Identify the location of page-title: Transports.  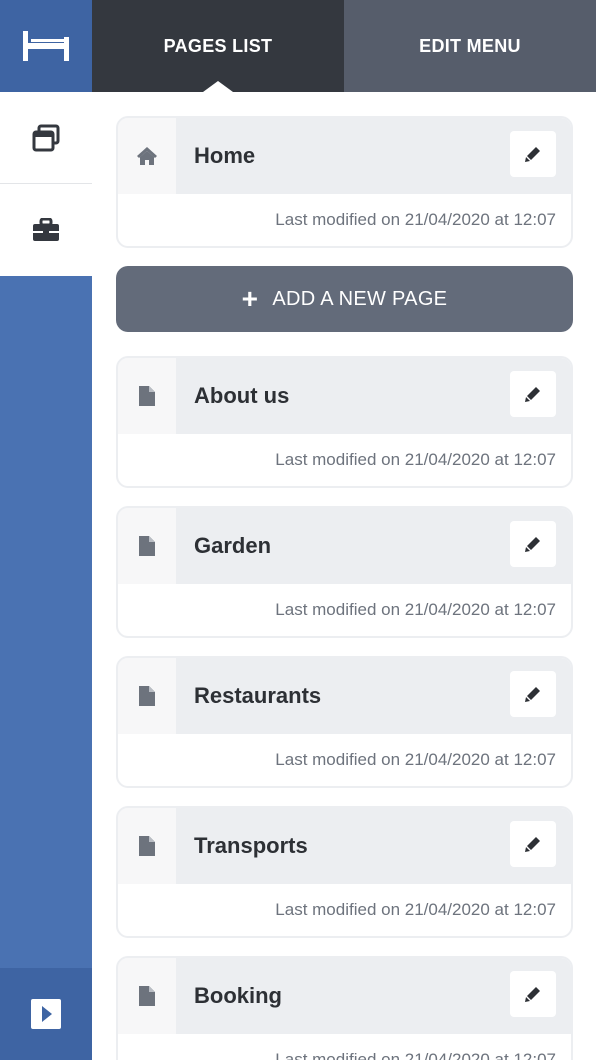
(343, 846).